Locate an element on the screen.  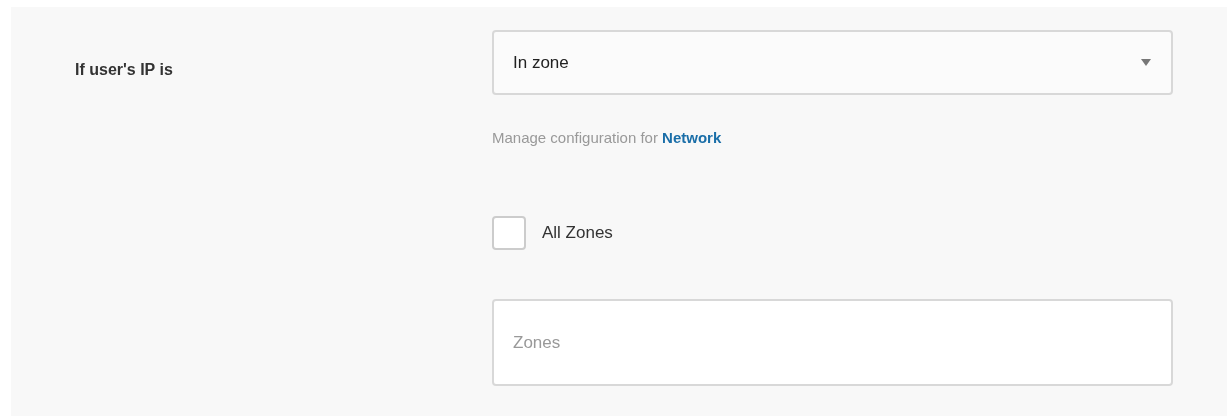
zone-dropdown: In zone is located at coordinates (832, 62).